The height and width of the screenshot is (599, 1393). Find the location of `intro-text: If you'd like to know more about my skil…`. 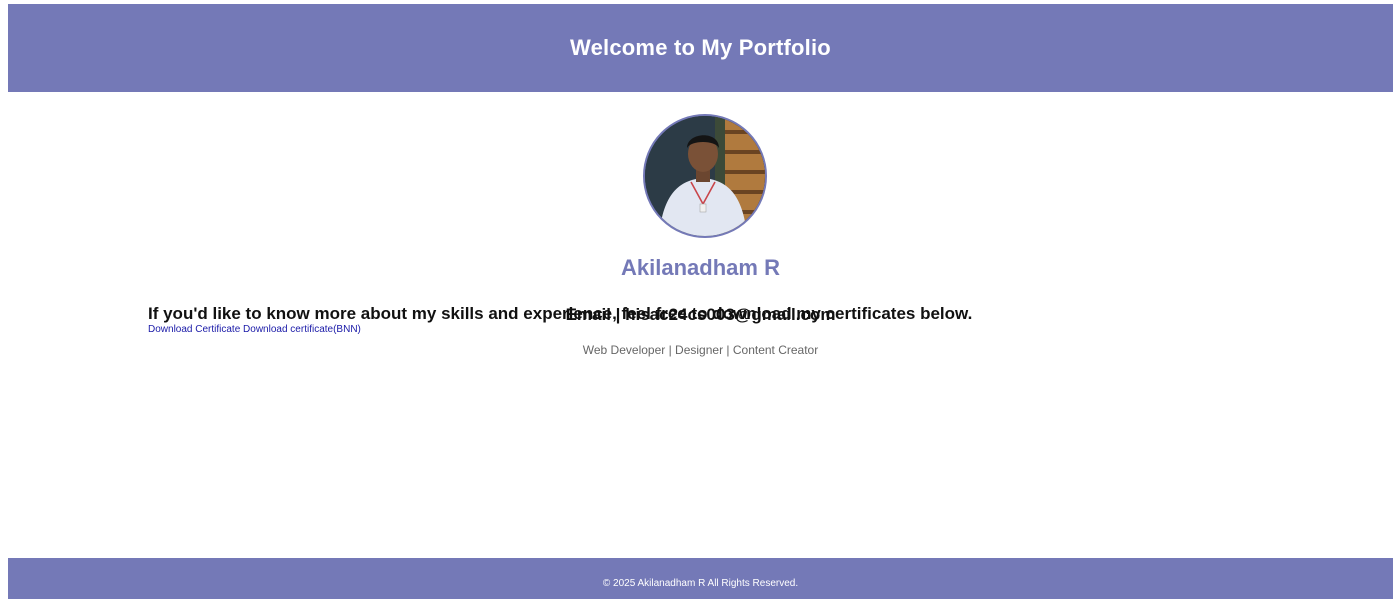

intro-text: If you'd like to know more about my skil… is located at coordinates (560, 313).